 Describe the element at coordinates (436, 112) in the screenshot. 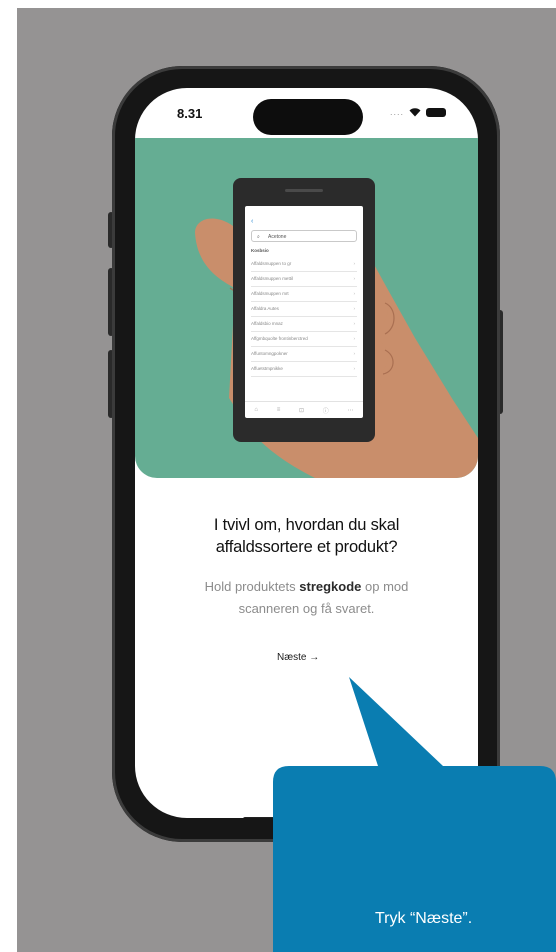

I see `battery-icon` at that location.